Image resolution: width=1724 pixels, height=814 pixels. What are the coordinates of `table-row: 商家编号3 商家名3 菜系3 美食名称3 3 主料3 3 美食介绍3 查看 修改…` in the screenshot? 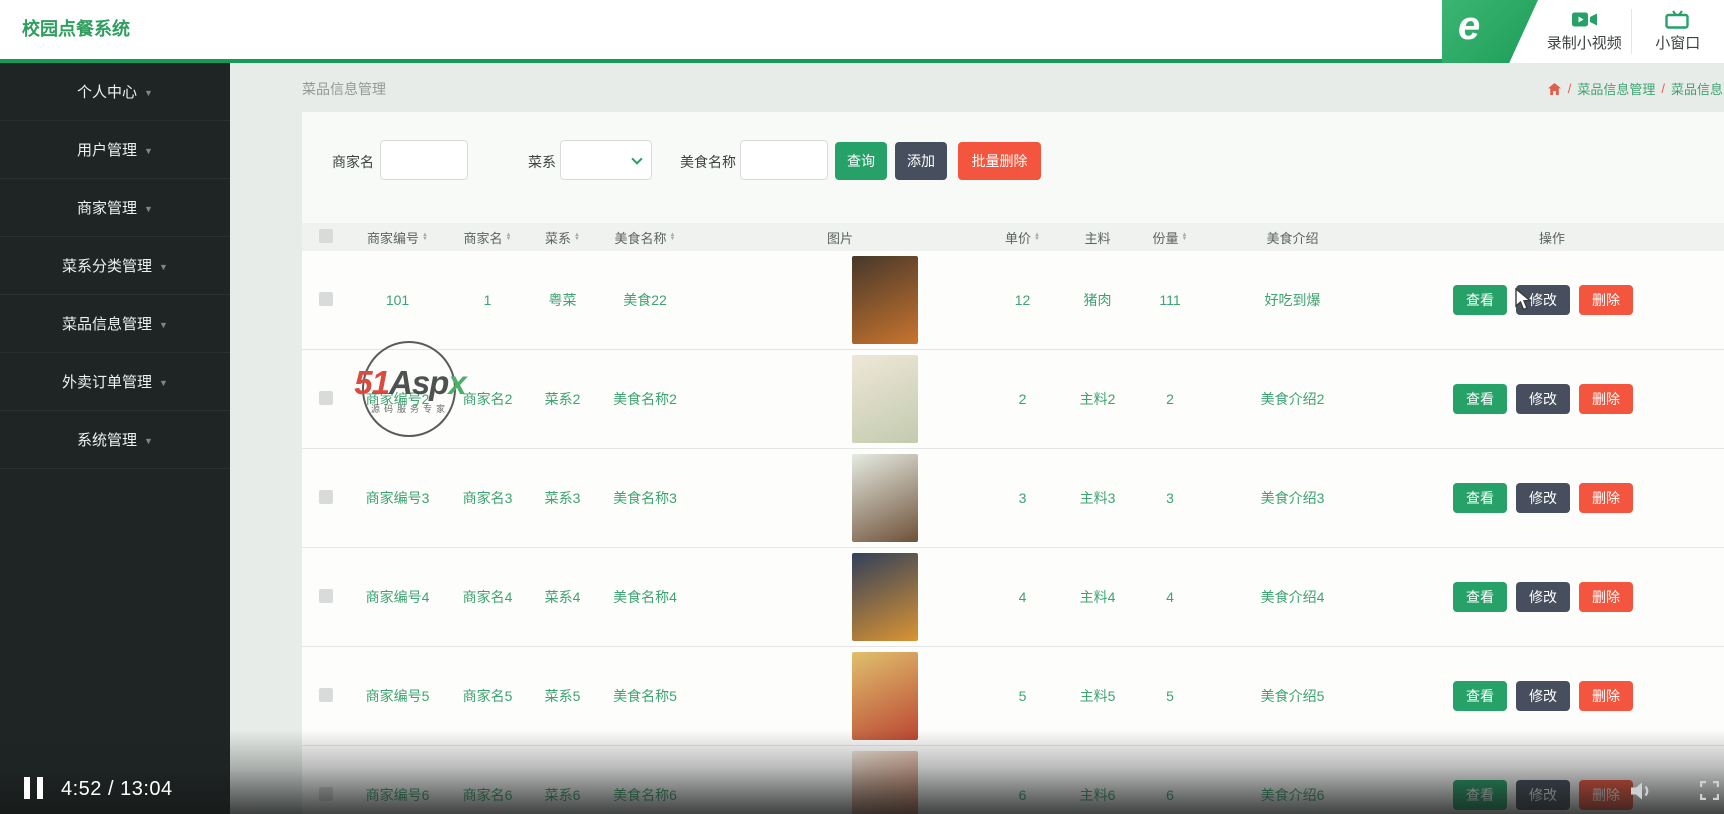 It's located at (1013, 498).